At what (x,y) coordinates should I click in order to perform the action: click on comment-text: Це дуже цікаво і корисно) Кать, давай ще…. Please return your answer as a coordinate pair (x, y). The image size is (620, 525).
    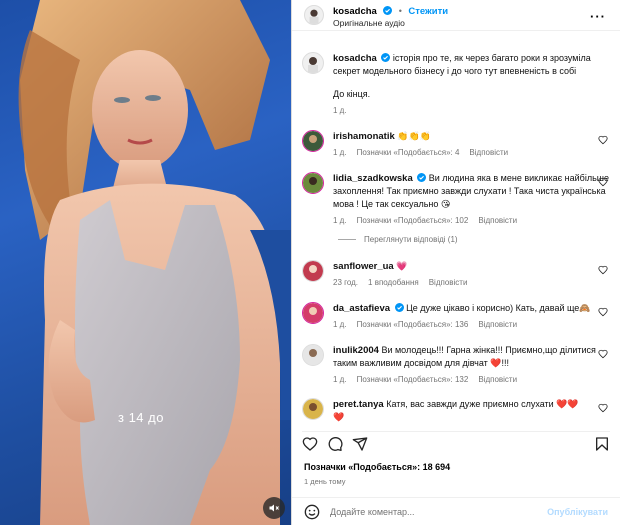
    Looking at the image, I should click on (498, 308).